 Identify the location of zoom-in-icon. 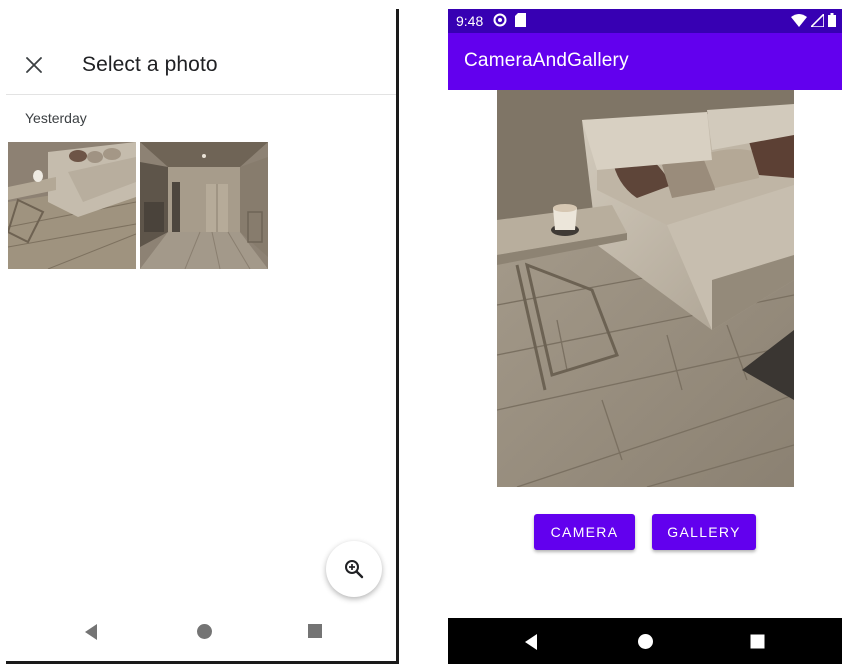
(354, 569).